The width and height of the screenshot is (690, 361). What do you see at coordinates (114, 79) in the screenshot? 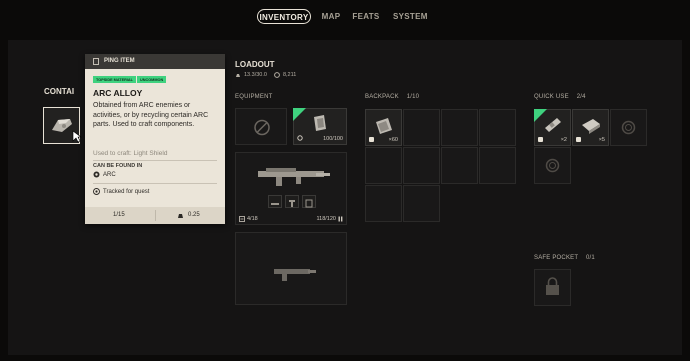
I see `tag-topside-material: TOPSIDE MATERIAL` at bounding box center [114, 79].